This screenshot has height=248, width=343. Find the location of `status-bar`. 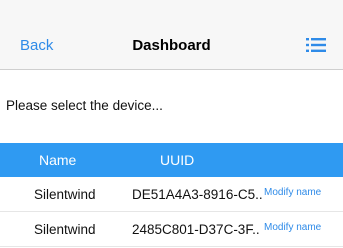

status-bar is located at coordinates (171, 10).